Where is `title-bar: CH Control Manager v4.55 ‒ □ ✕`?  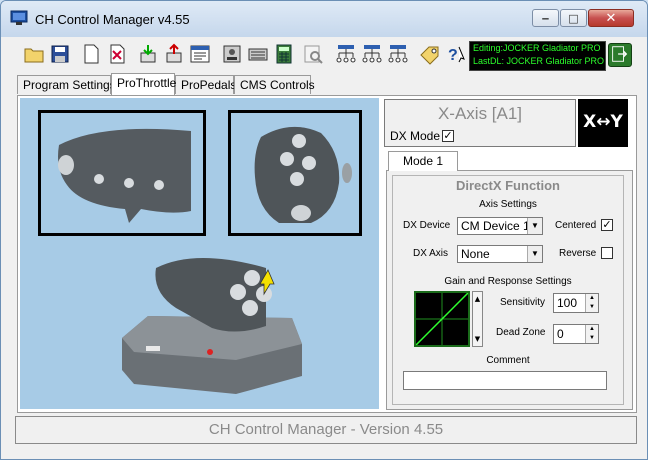 title-bar: CH Control Manager v4.55 ‒ □ ✕ is located at coordinates (324, 19).